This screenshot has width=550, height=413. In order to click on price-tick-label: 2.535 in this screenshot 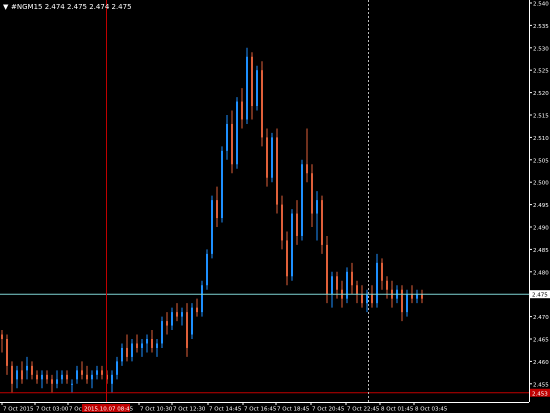, I will do `click(541, 27)`.